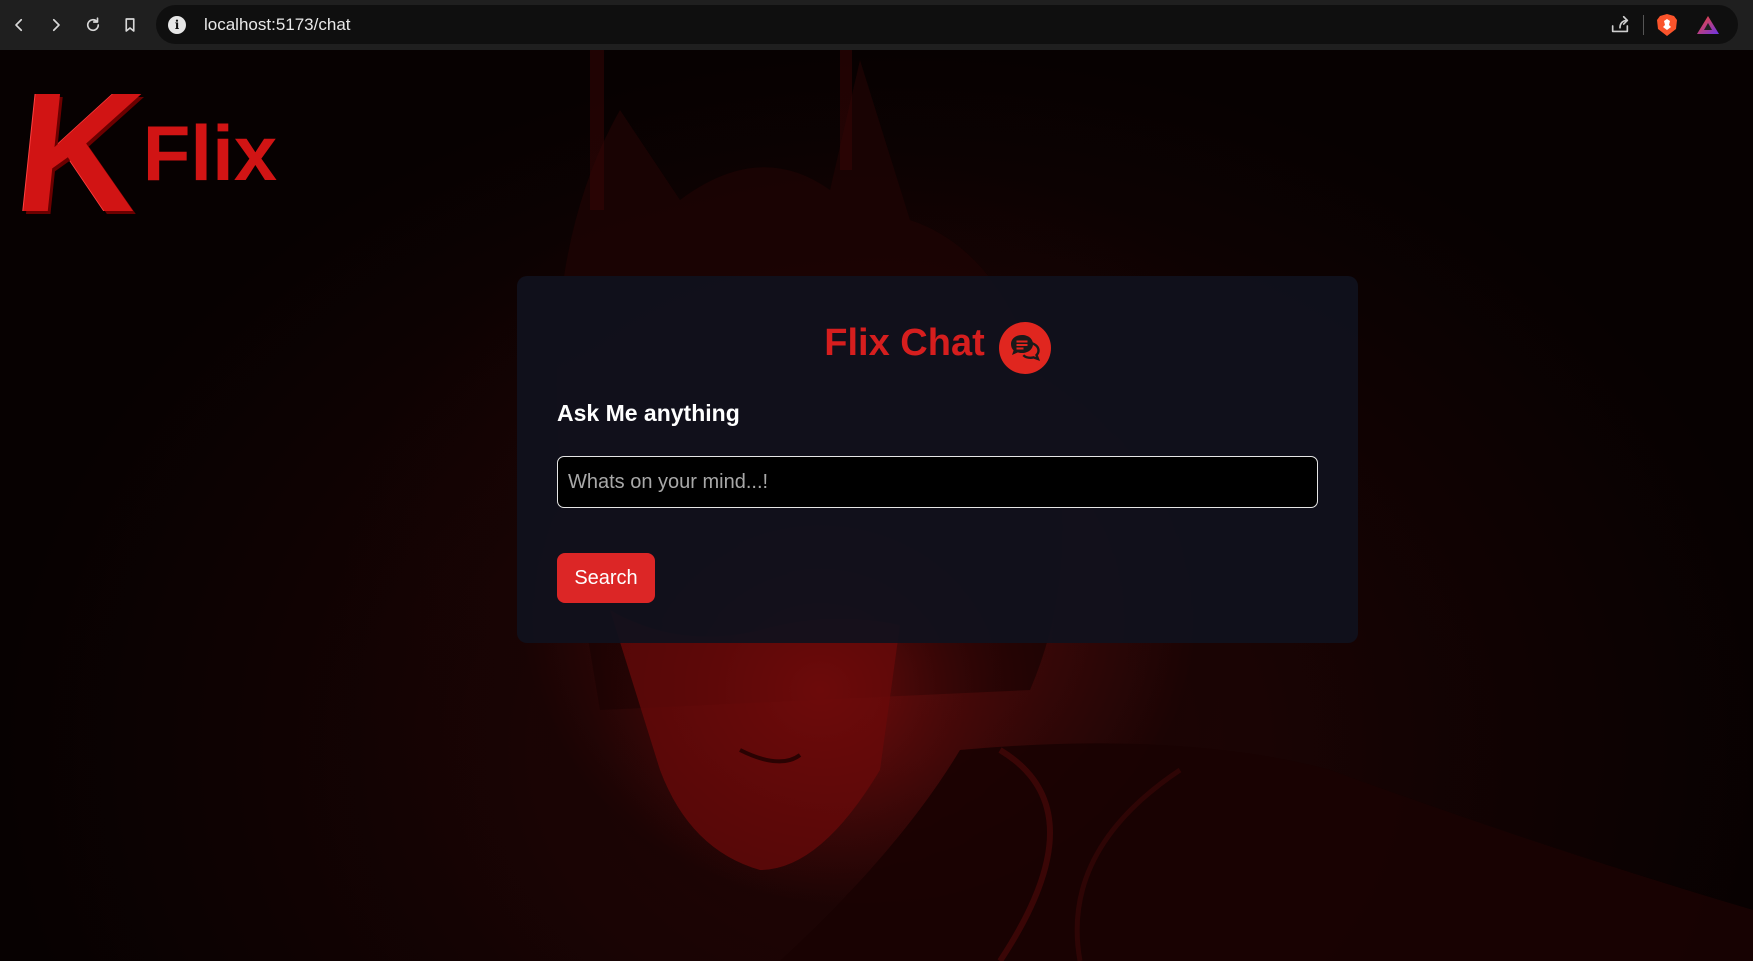  I want to click on back-icon, so click(19, 25).